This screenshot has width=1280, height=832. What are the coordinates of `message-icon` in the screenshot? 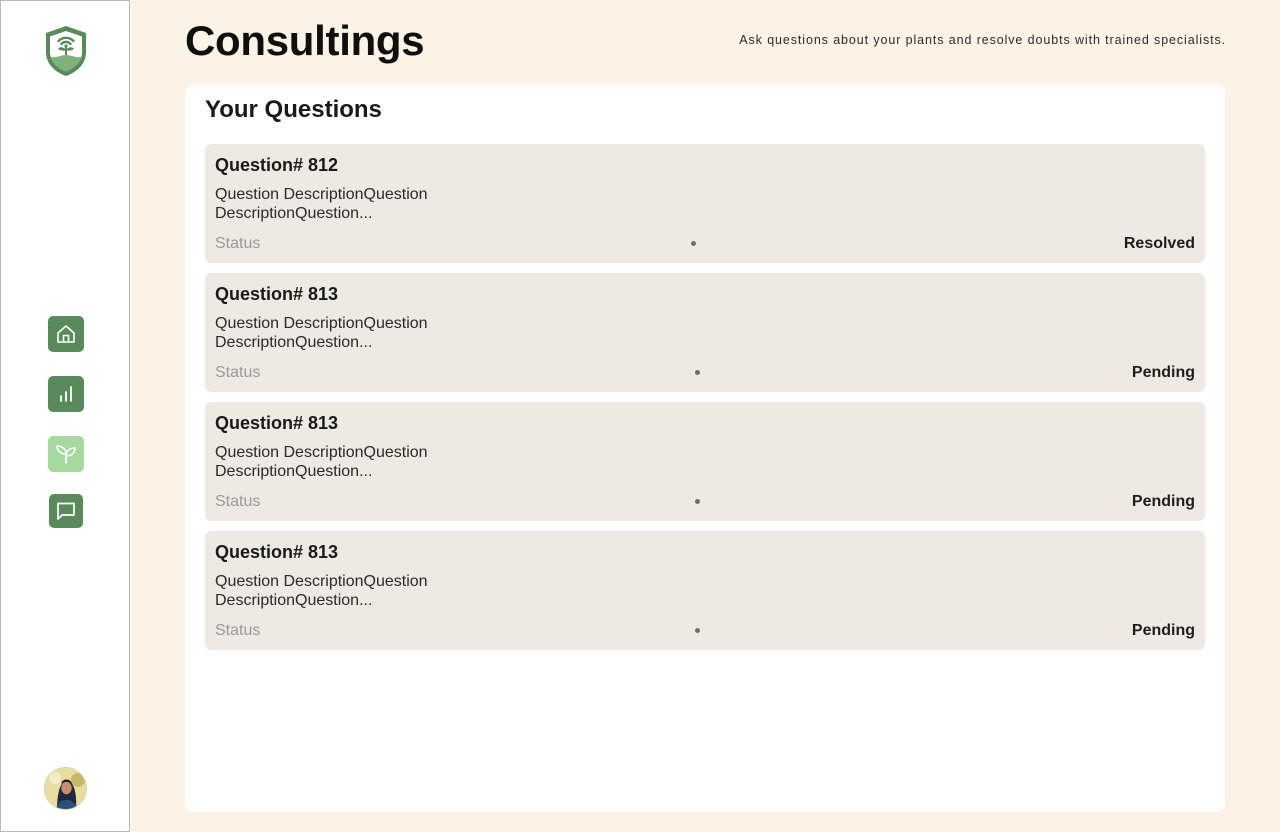 It's located at (66, 511).